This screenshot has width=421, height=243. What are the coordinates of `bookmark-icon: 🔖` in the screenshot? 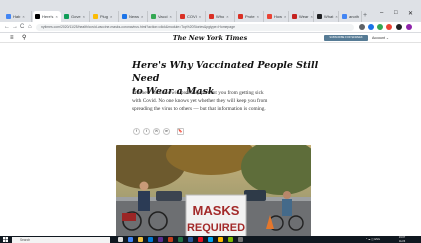 It's located at (180, 131).